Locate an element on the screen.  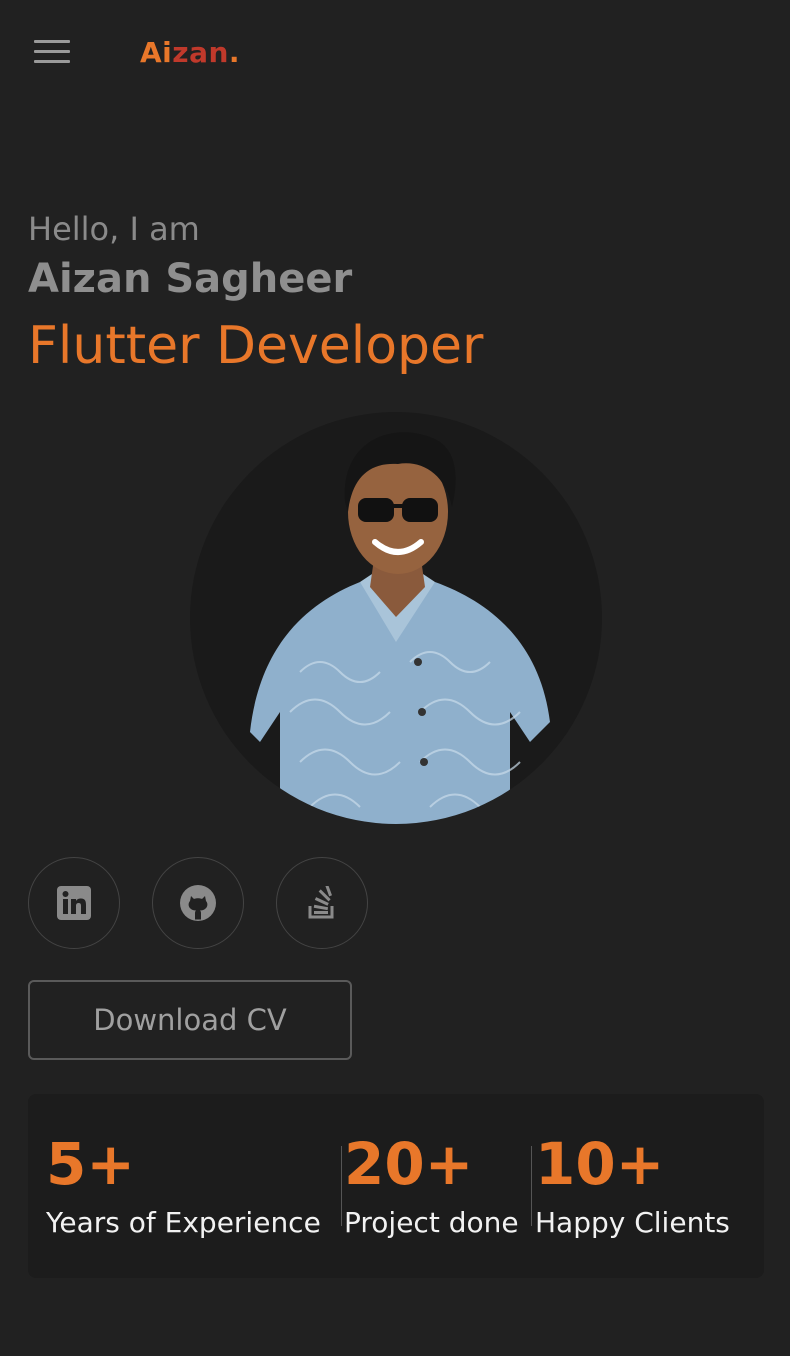
greeting-text: Hello, I am is located at coordinates (114, 229).